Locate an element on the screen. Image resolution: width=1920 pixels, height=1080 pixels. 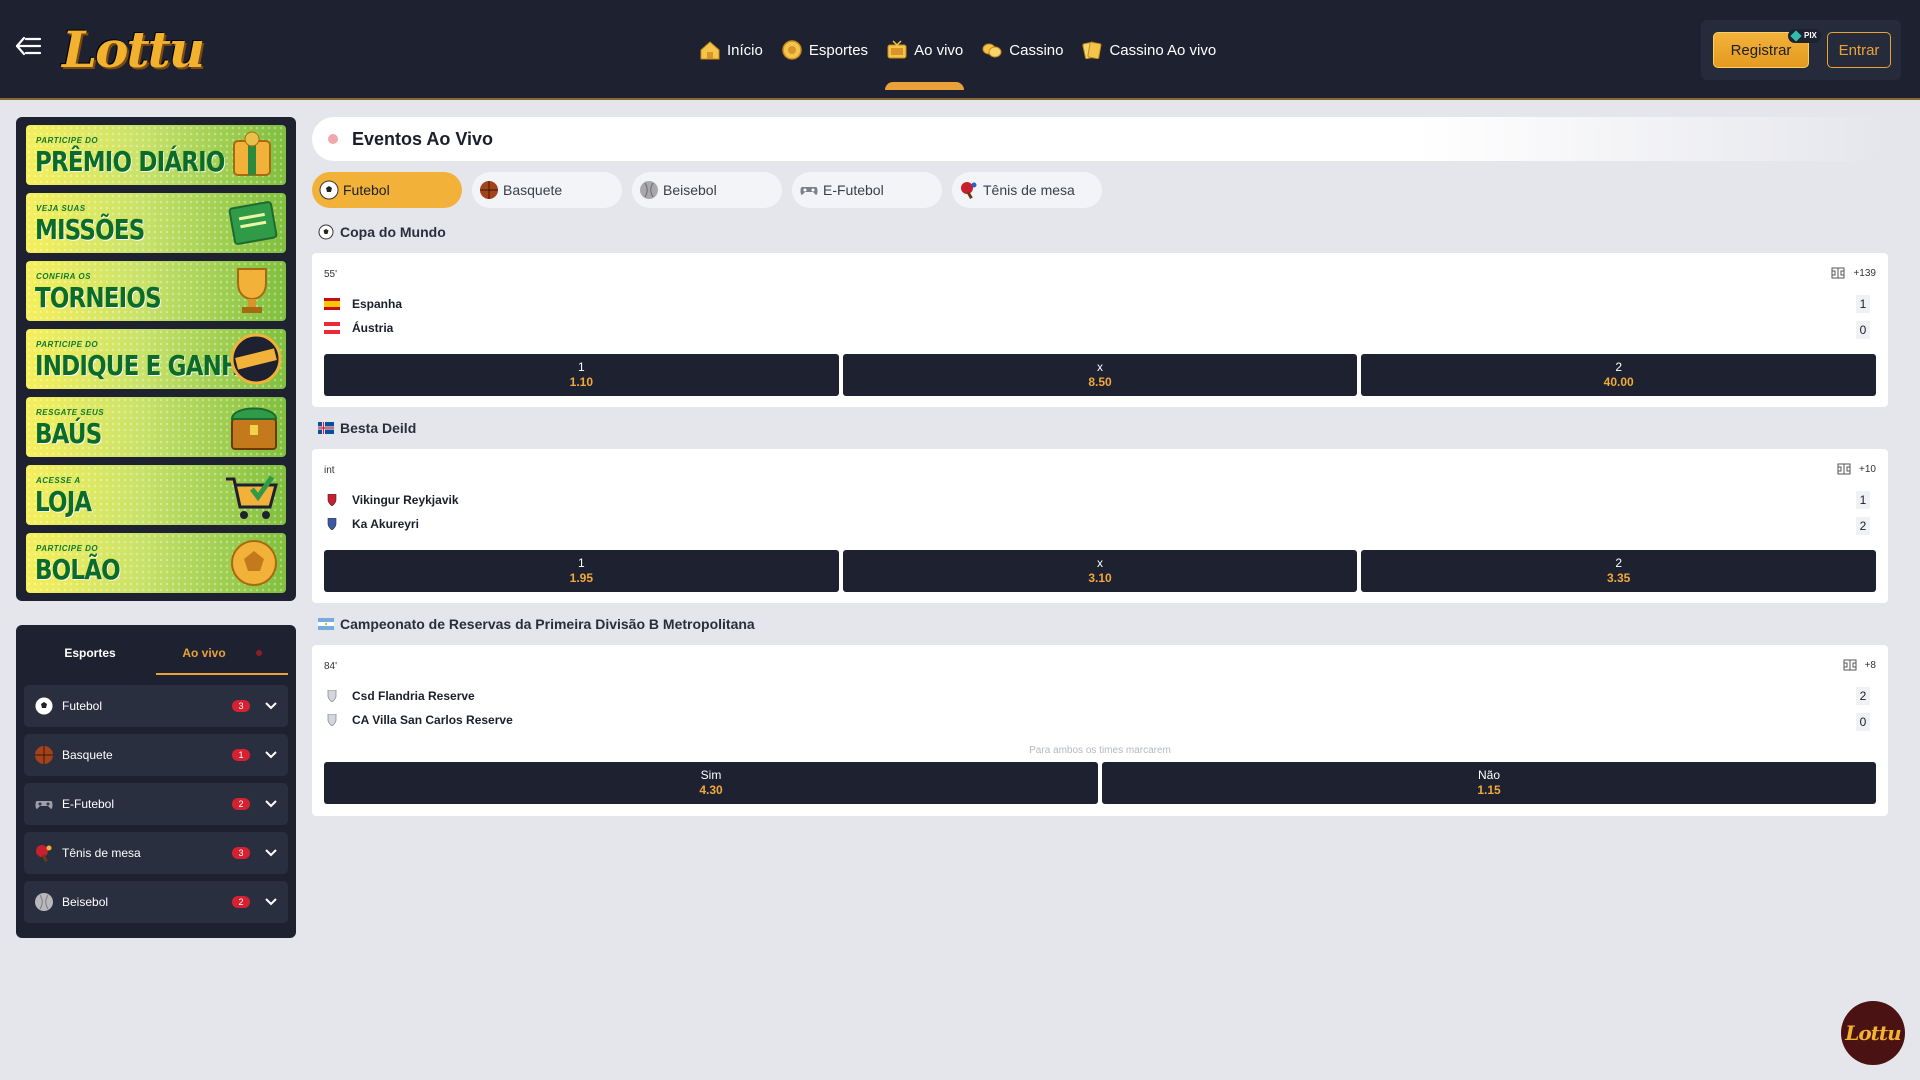
sidebar-item-tenis-de-mesa: Tênis de mesa 3 is located at coordinates (156, 853).